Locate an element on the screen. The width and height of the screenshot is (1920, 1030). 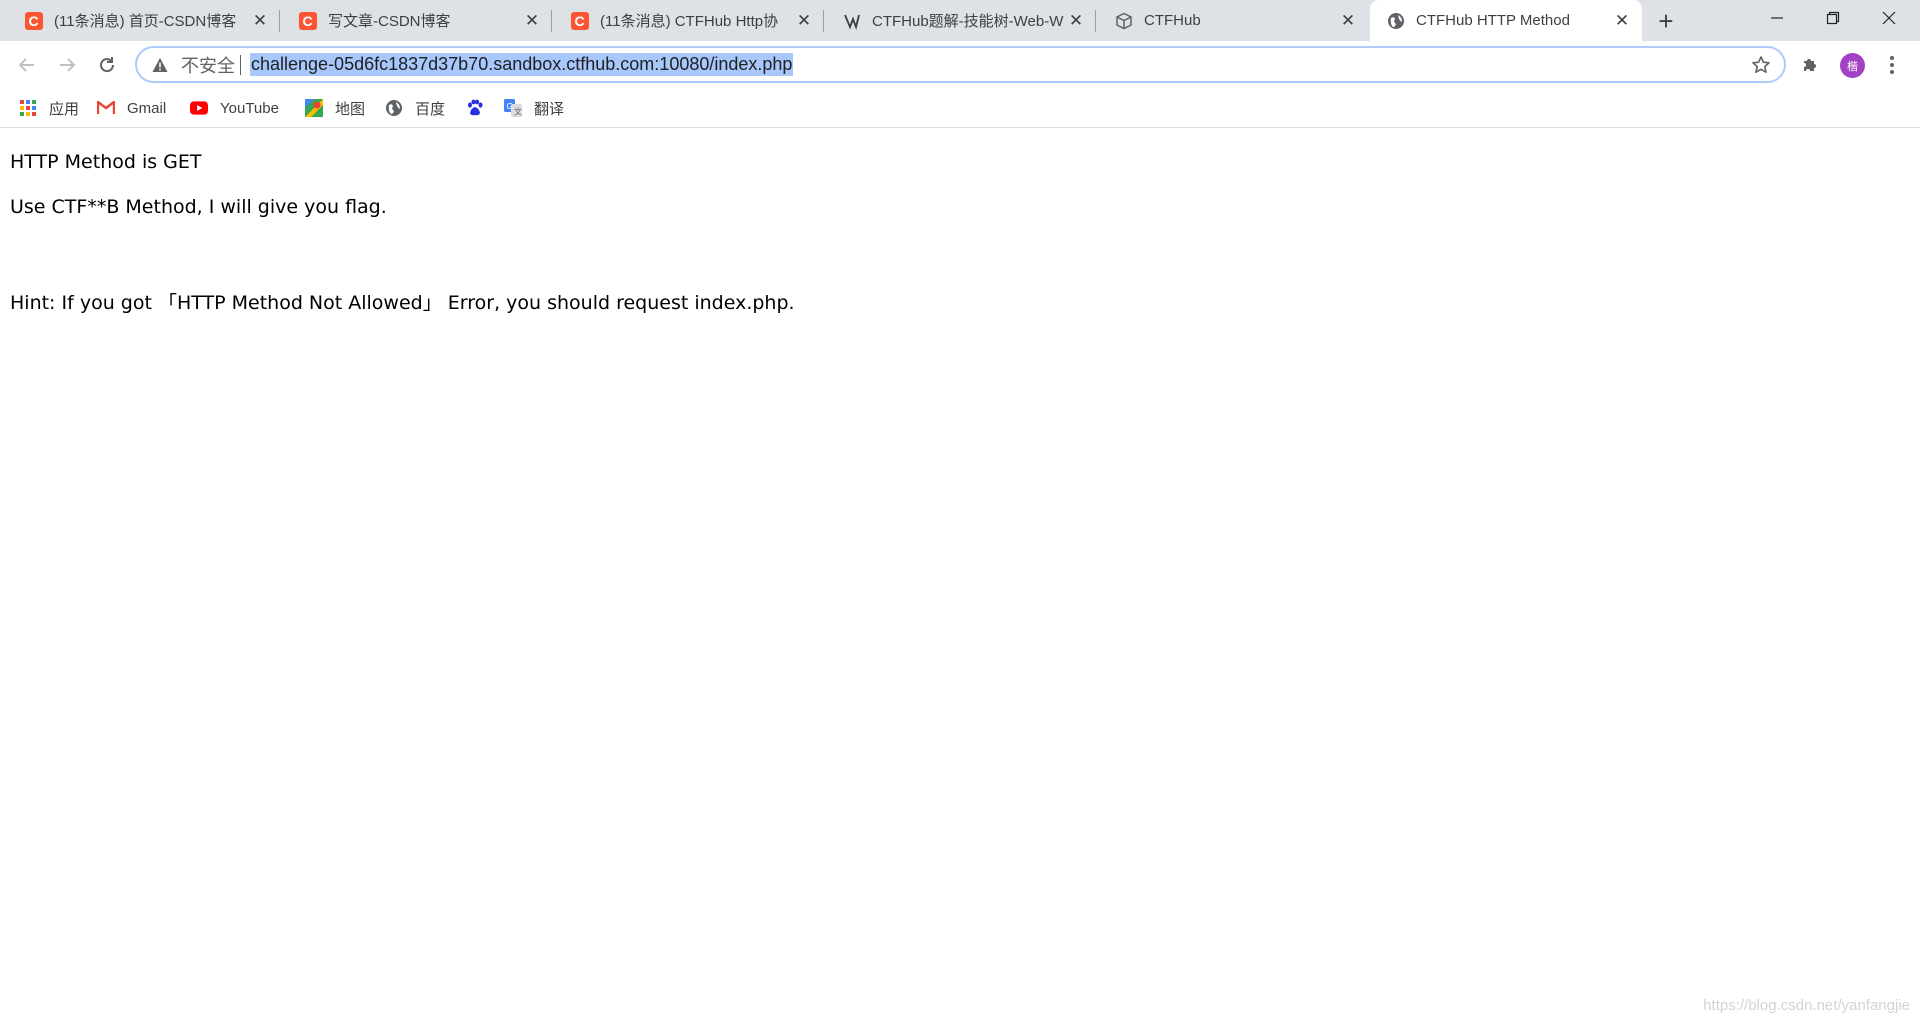
bookmark-apps: 应用 is located at coordinates (49, 108).